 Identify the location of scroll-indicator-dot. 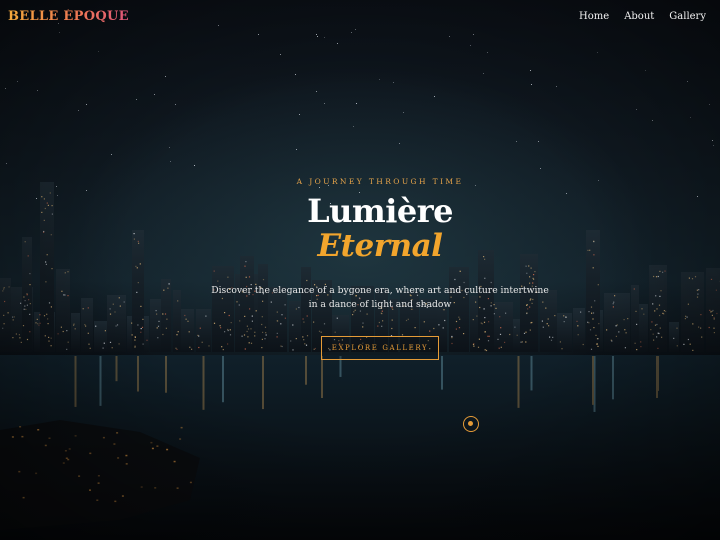
(470, 423).